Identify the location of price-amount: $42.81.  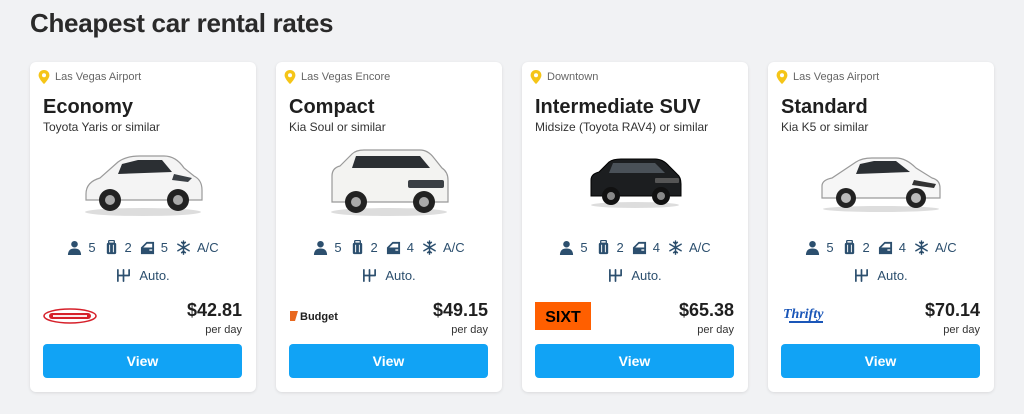
(214, 310).